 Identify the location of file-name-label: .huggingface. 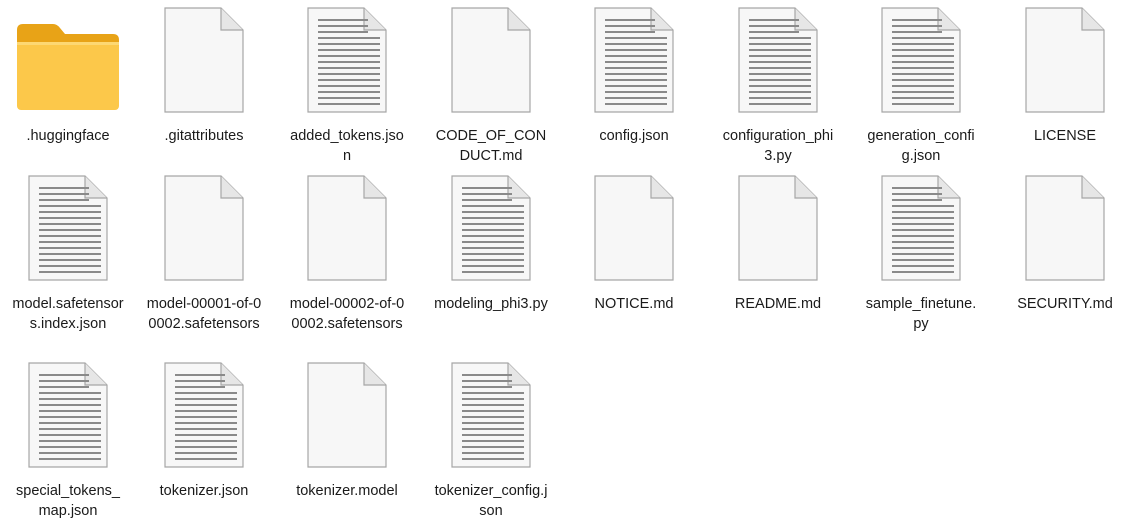
(68, 136).